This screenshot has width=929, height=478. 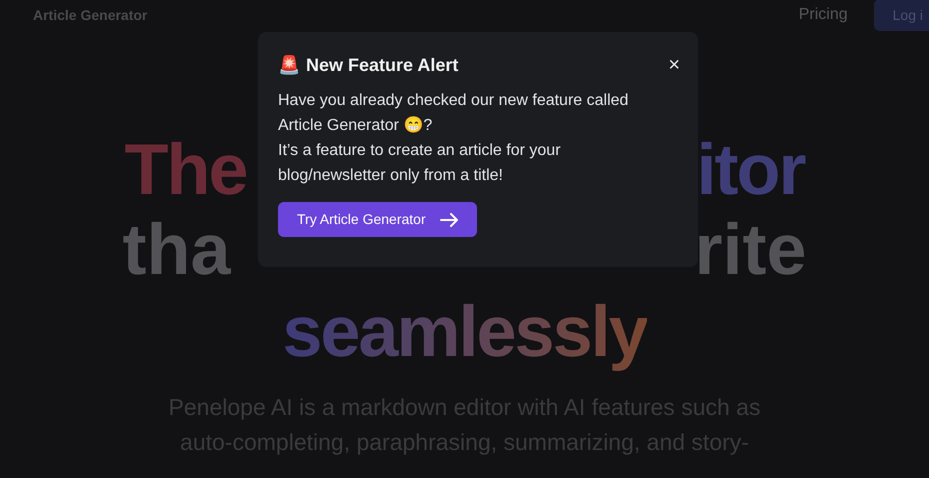 I want to click on nav-link: Pricing, so click(x=823, y=15).